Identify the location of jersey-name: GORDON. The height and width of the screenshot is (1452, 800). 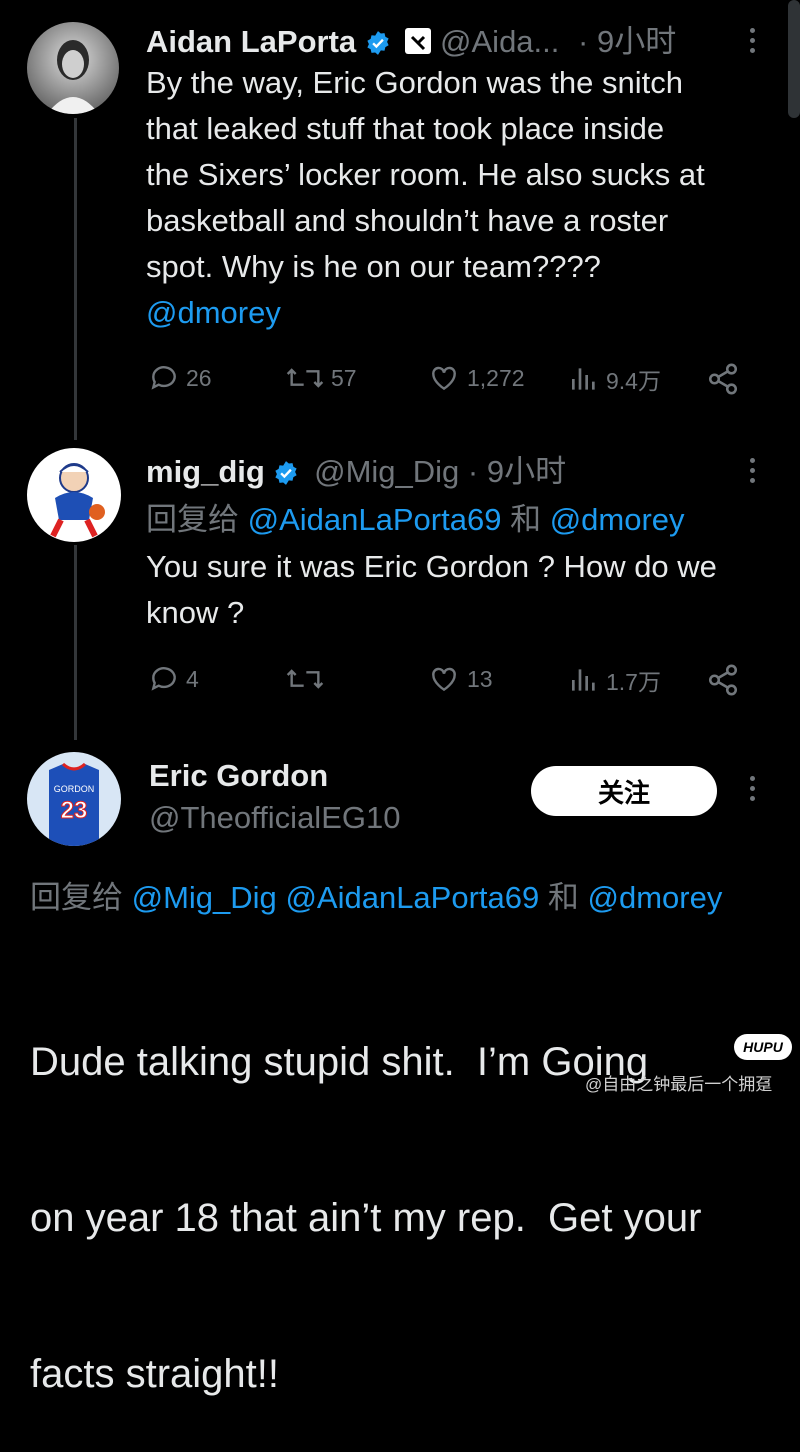
(74, 789).